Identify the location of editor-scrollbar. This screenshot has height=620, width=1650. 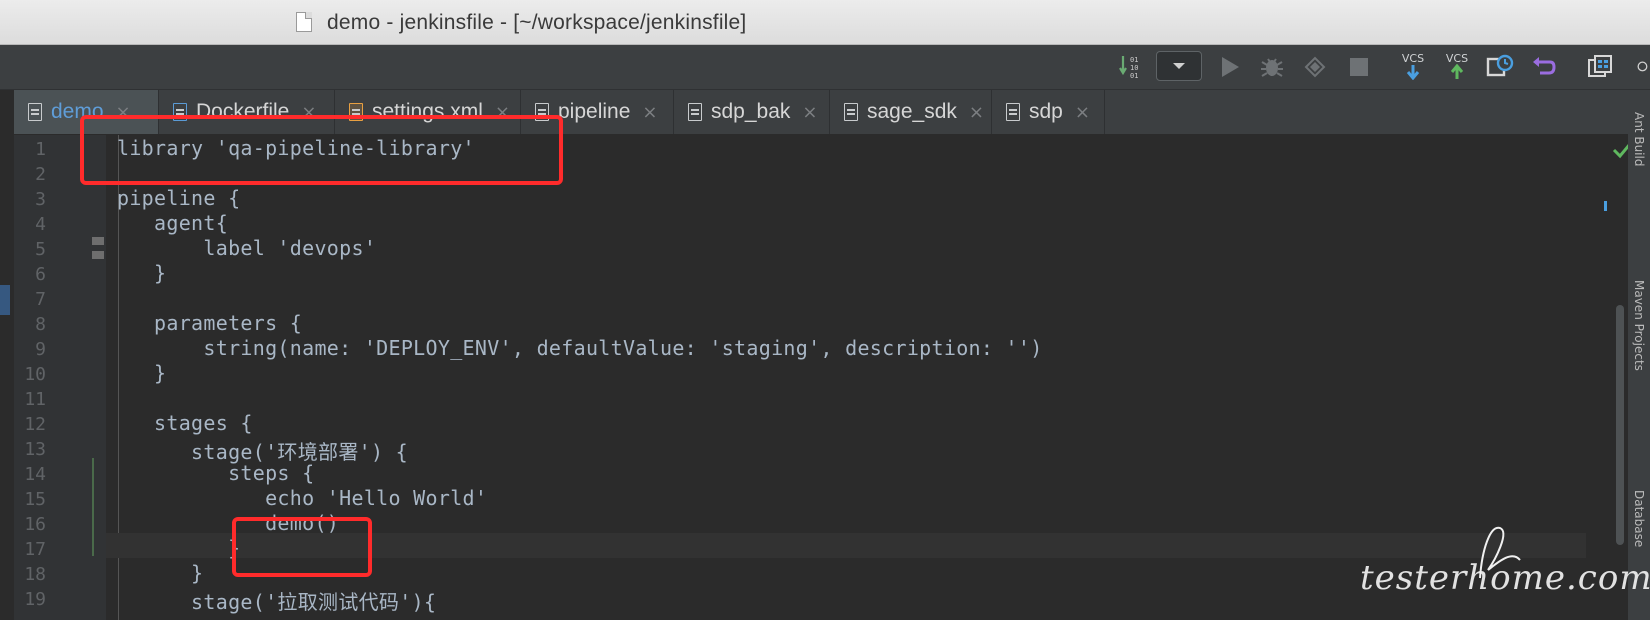
(1620, 425).